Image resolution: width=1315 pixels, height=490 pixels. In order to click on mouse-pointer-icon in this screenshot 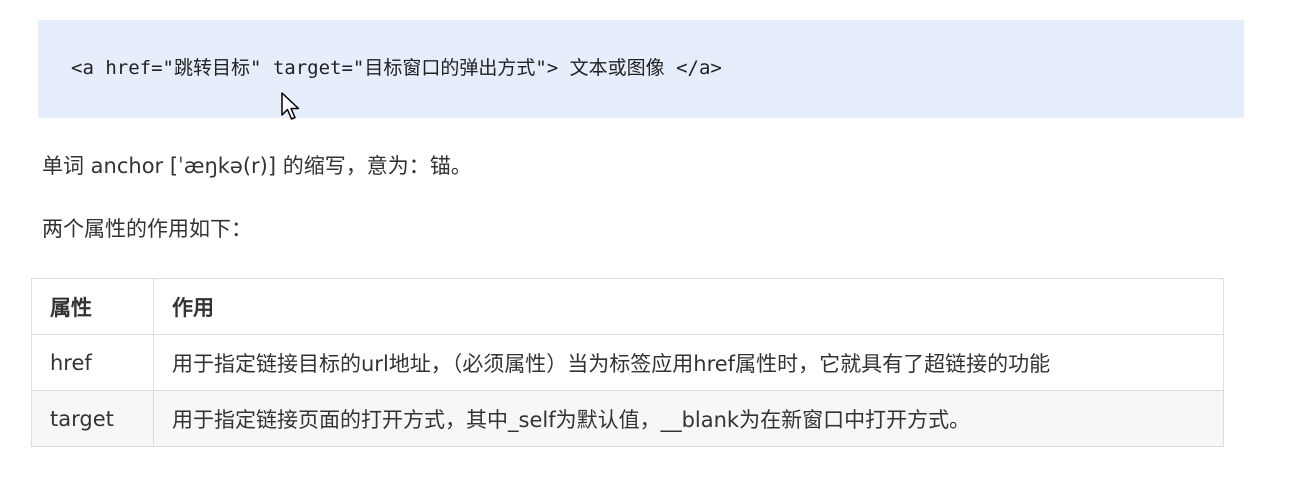, I will do `click(290, 106)`.